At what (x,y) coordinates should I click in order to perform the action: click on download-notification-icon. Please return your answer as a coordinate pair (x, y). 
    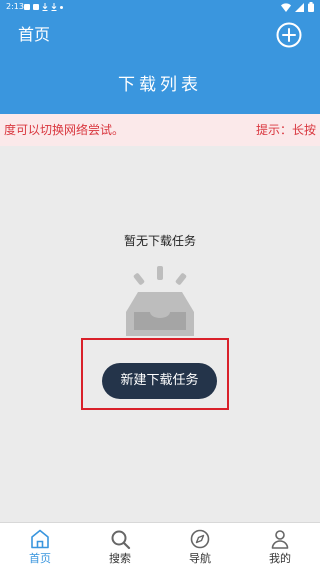
    Looking at the image, I should click on (45, 7).